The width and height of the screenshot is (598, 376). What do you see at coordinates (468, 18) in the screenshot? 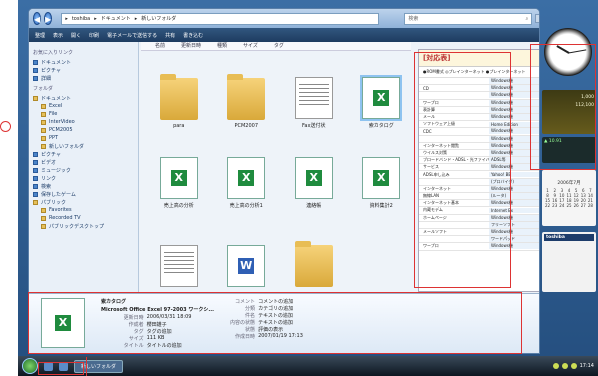
I see `search-input: 検索 ⌕` at bounding box center [468, 18].